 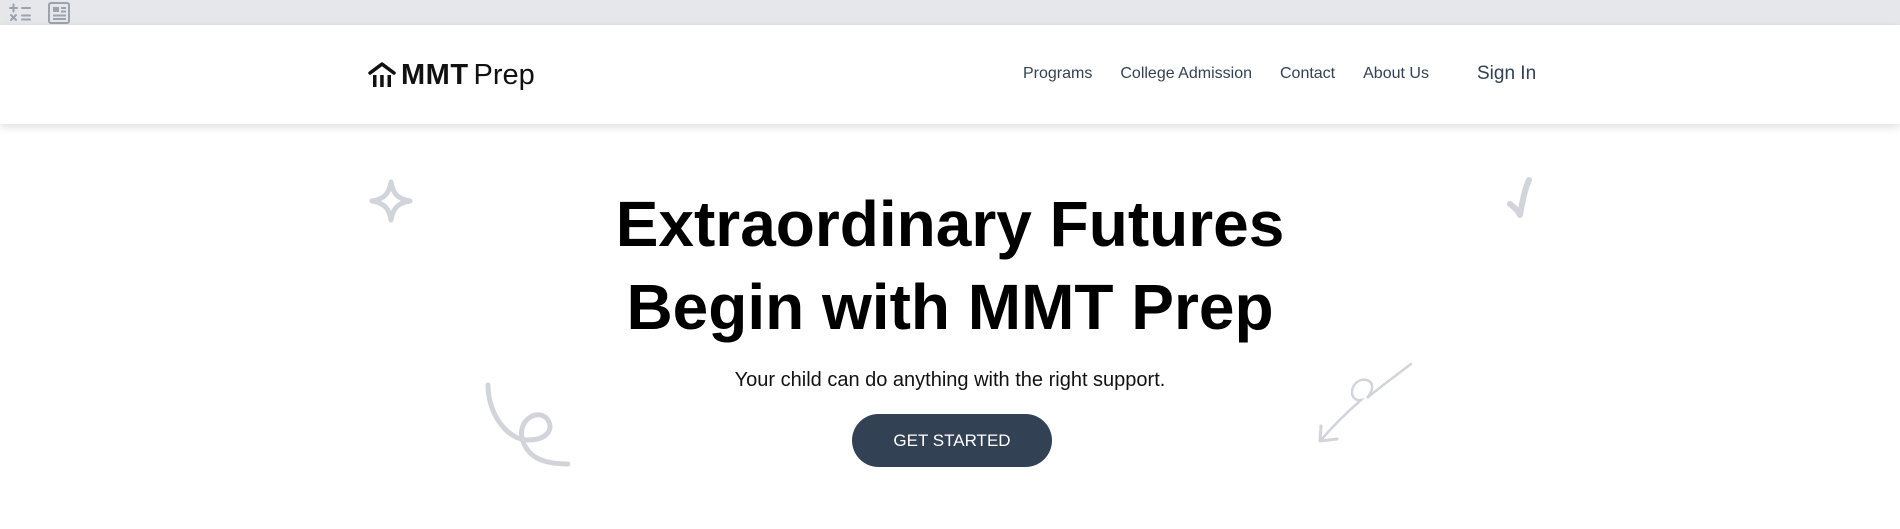 What do you see at coordinates (1057, 74) in the screenshot?
I see `nav-link-programs: Programs` at bounding box center [1057, 74].